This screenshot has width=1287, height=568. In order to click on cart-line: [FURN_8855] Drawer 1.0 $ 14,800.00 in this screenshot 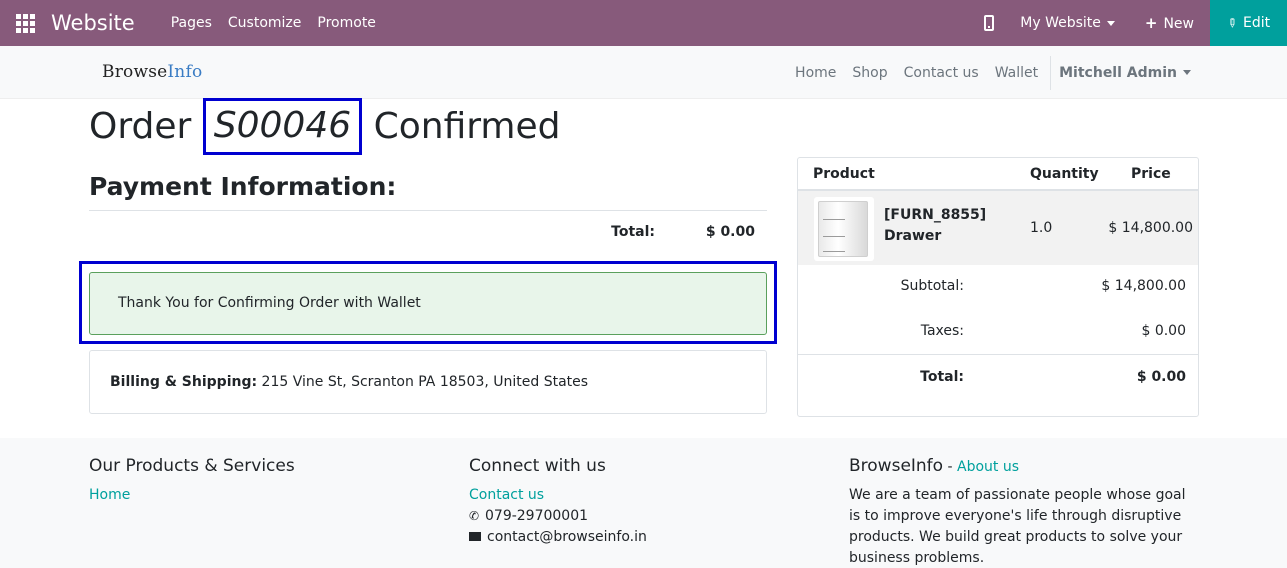, I will do `click(998, 228)`.